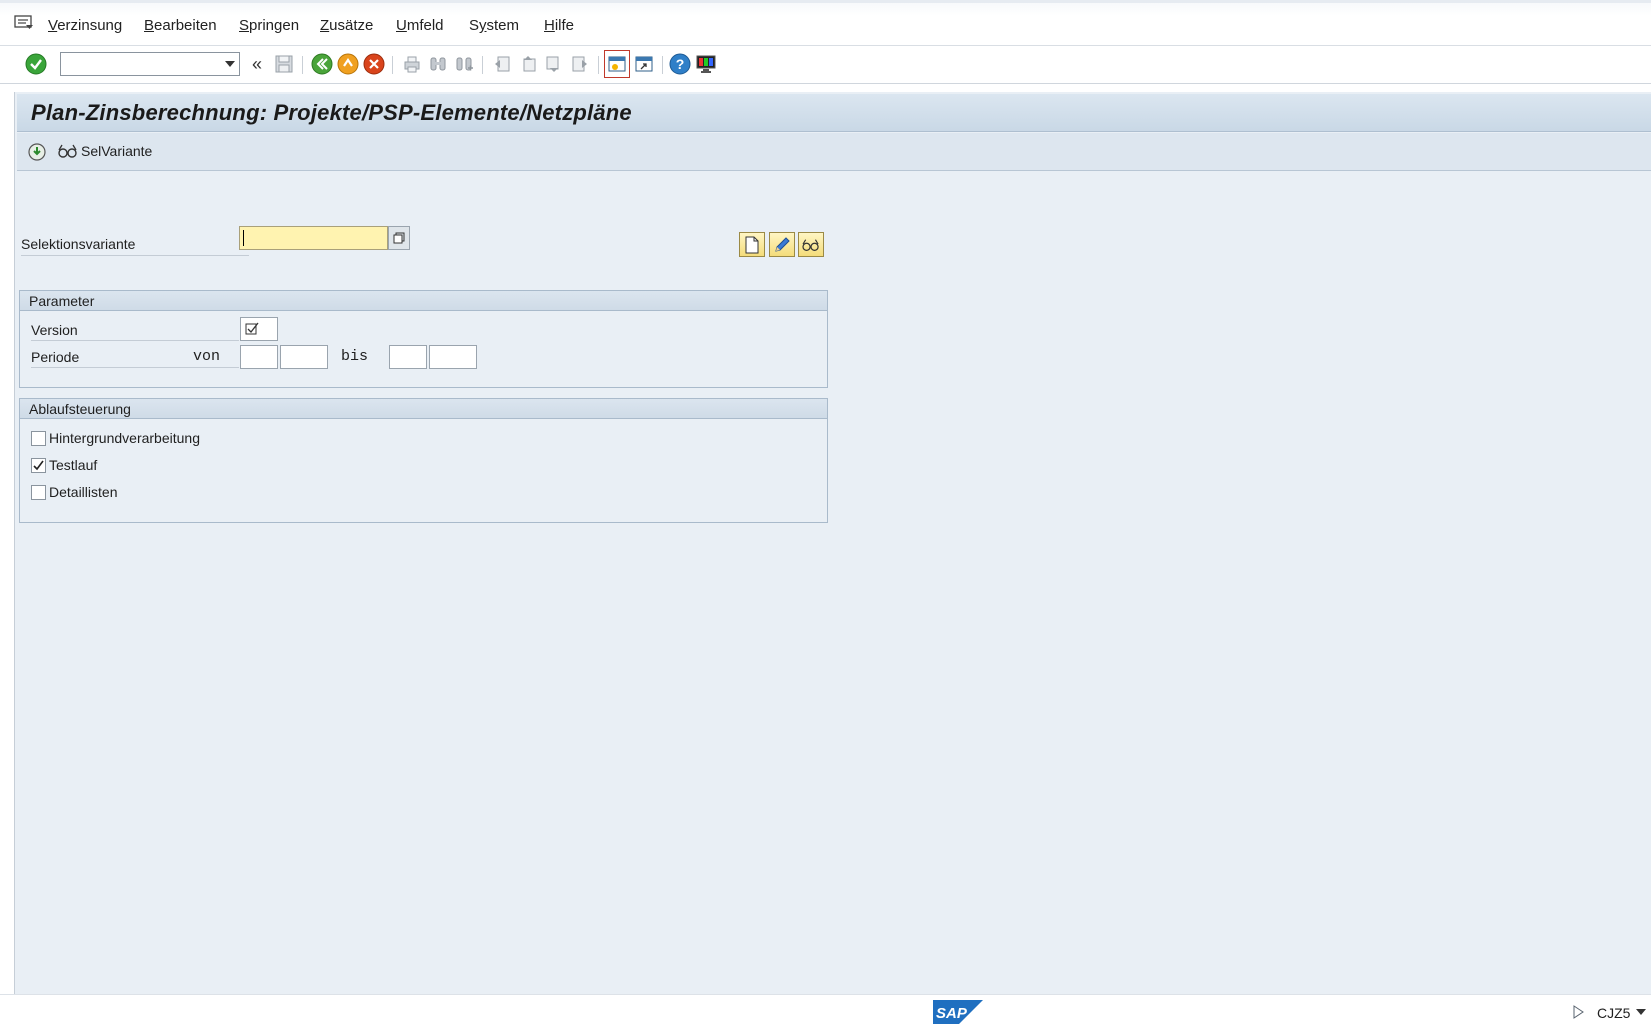 This screenshot has width=1651, height=1029. I want to click on display-variant-button, so click(811, 244).